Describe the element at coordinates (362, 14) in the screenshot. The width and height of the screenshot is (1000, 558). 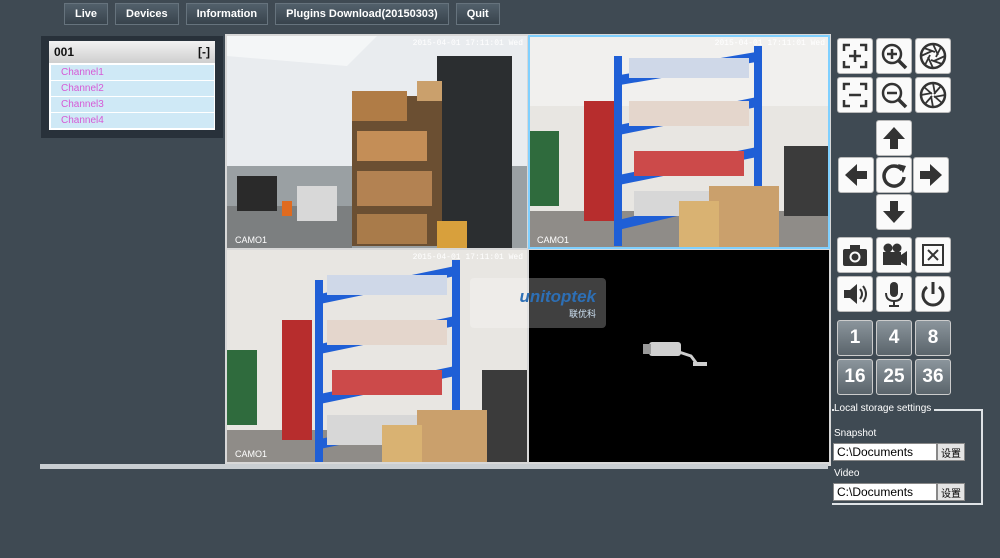
I see `plugins-download-button: Plugins Download(20150303)` at that location.